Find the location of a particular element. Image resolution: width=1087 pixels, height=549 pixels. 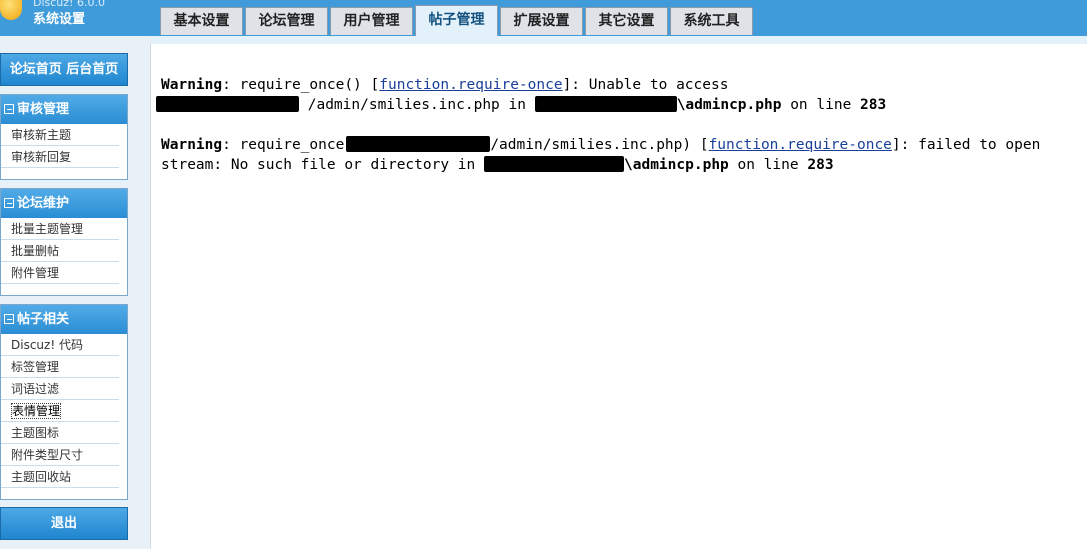

group-header: 论坛维护 is located at coordinates (64, 203).